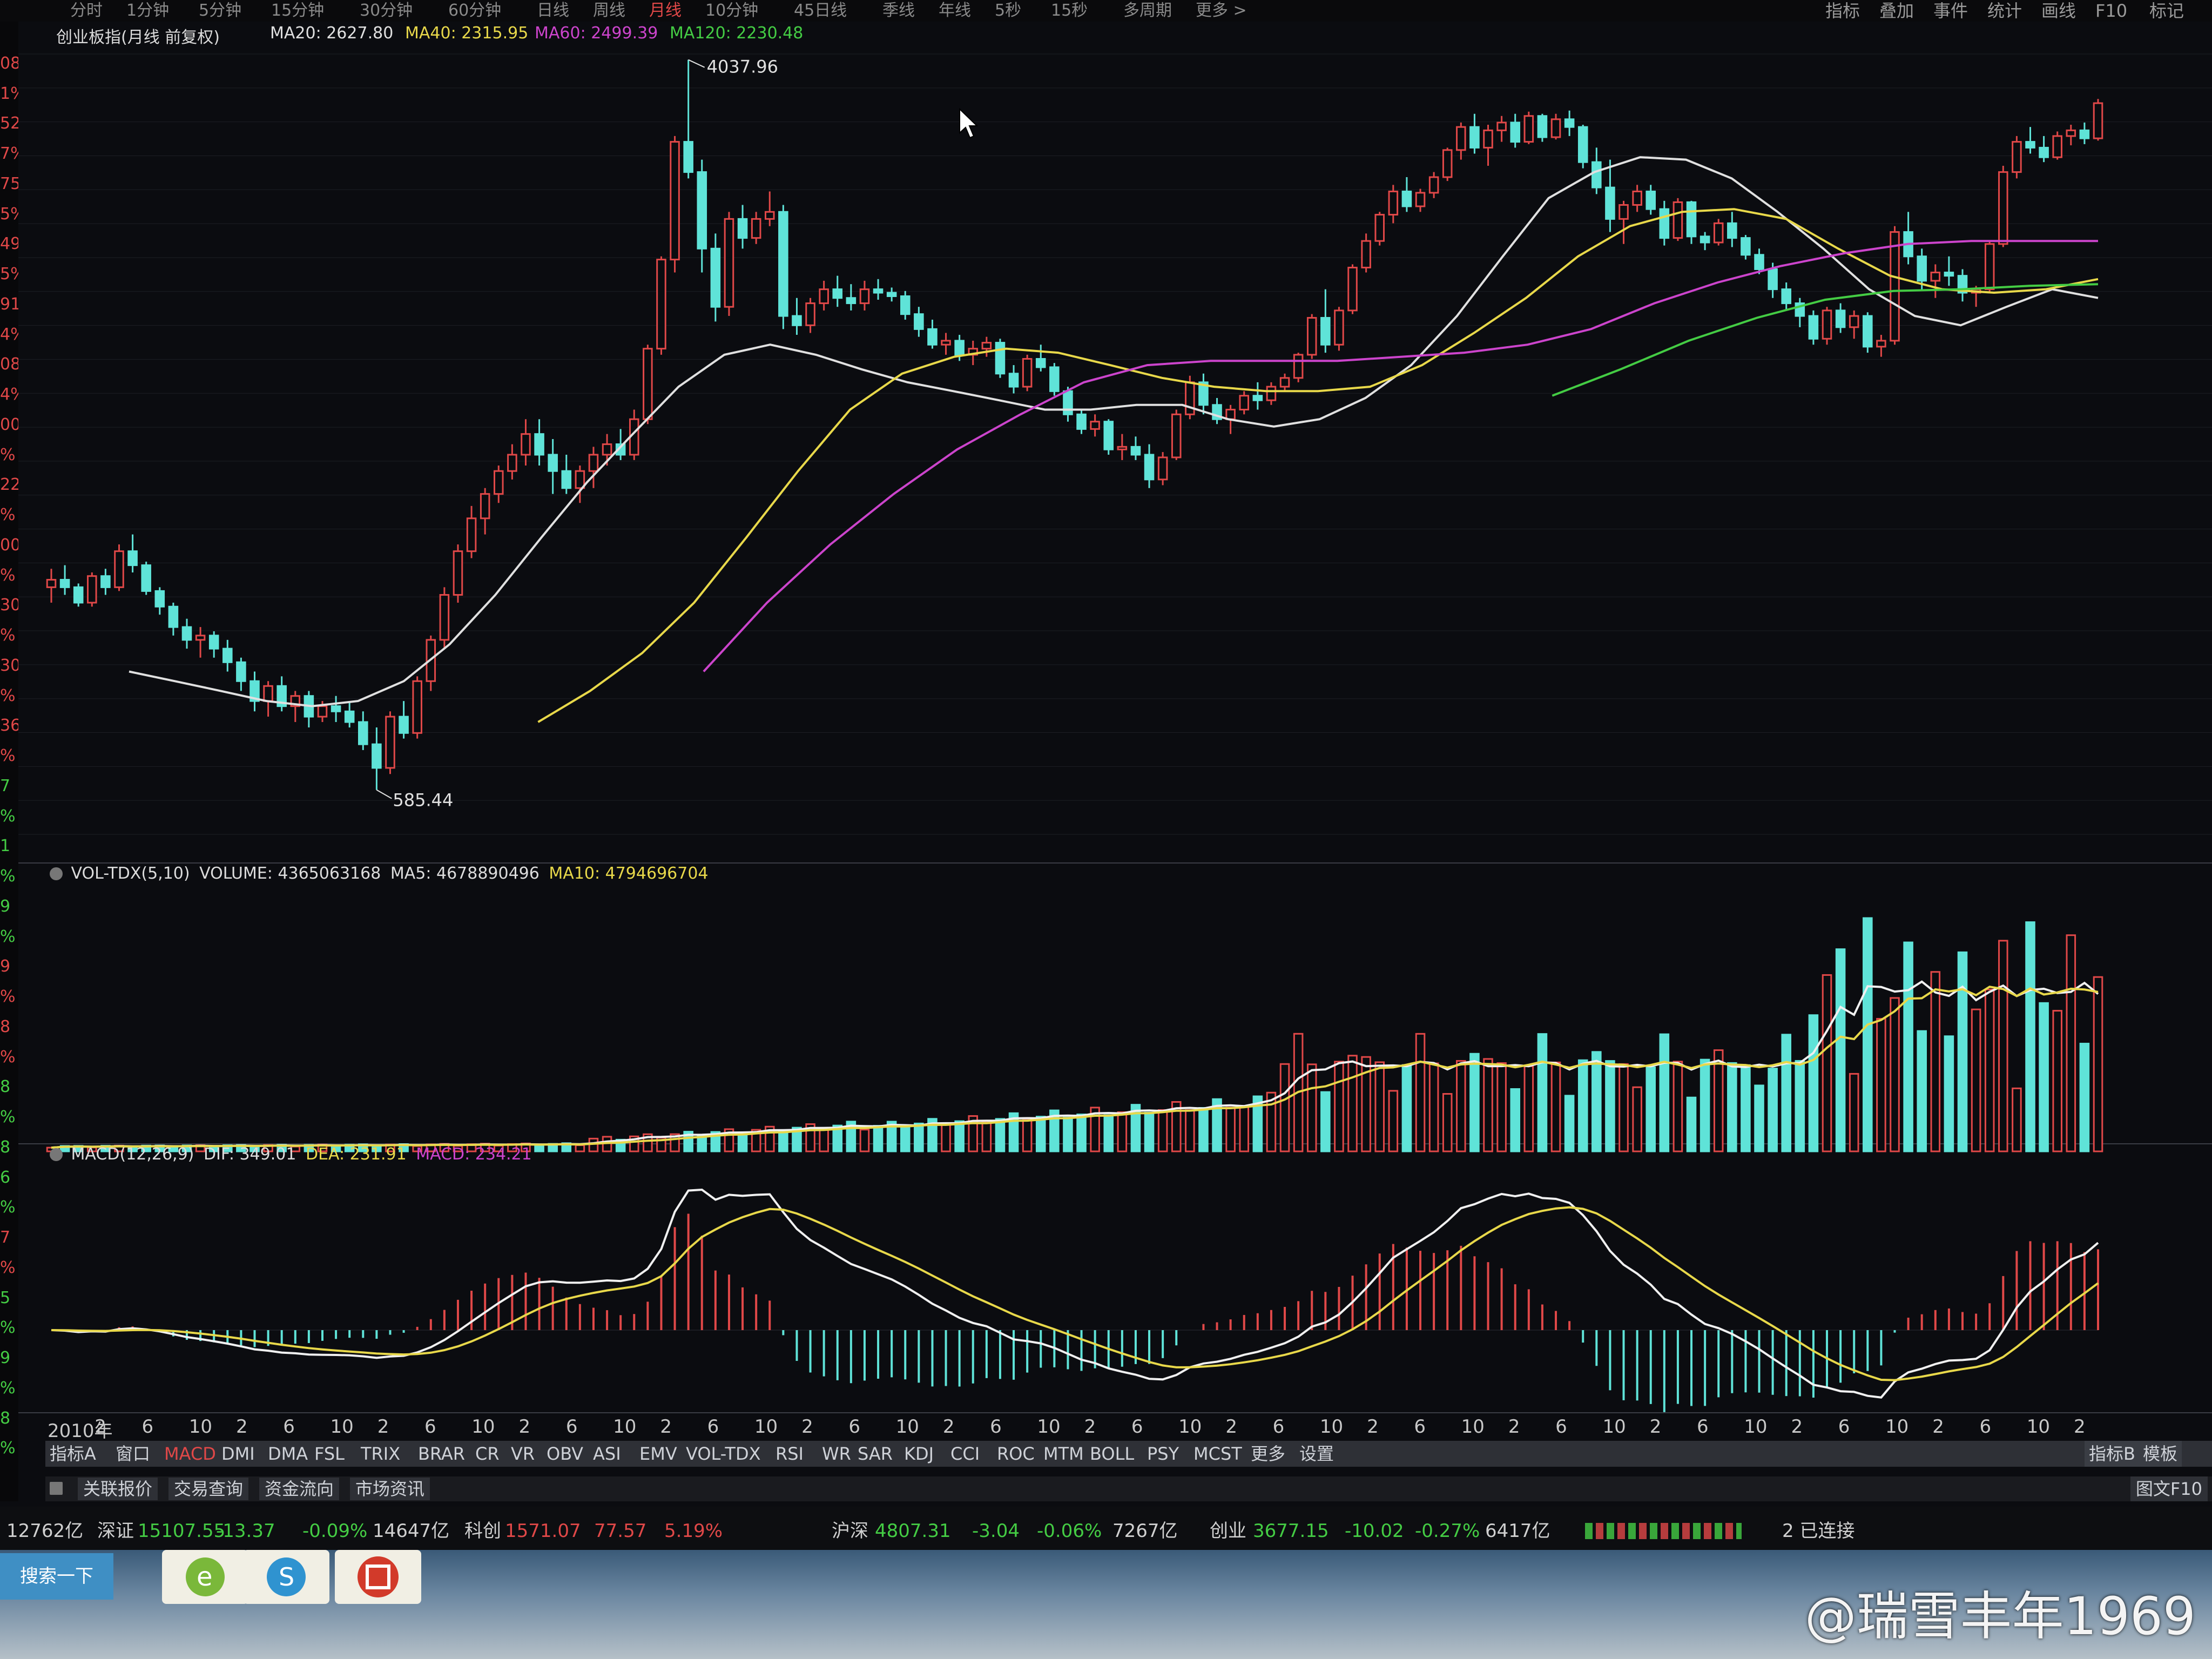 The image size is (2212, 1659). I want to click on indicator-tab: 指标A, so click(73, 1454).